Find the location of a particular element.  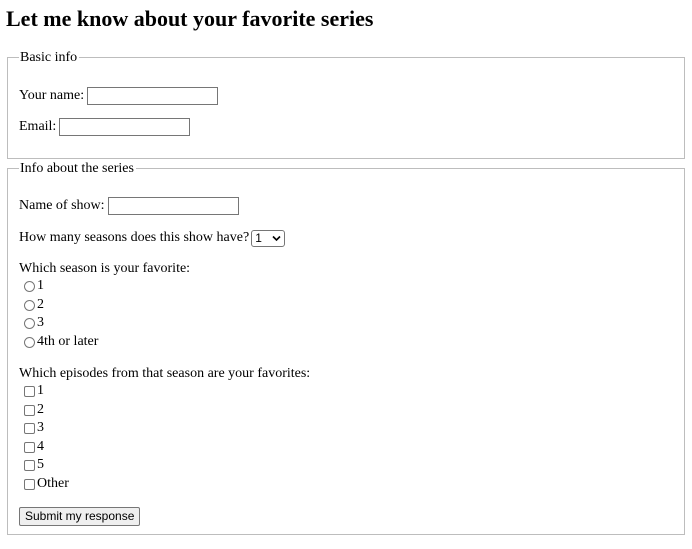

email-row: Email: is located at coordinates (105, 127).